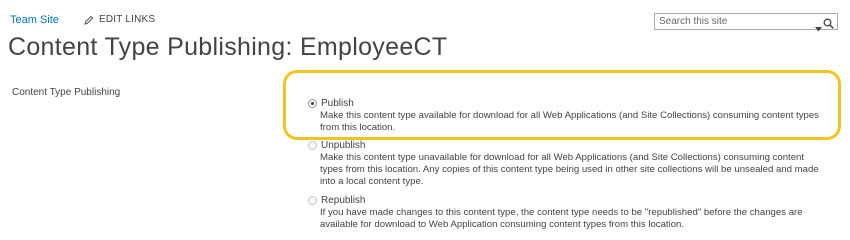 This screenshot has width=850, height=240. Describe the element at coordinates (89, 20) in the screenshot. I see `pencil-icon` at that location.